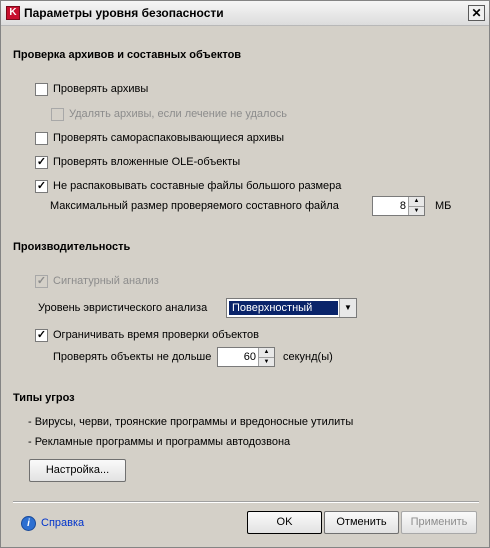 The height and width of the screenshot is (548, 490). I want to click on window-title: Параметры уровня безопасности, so click(124, 13).